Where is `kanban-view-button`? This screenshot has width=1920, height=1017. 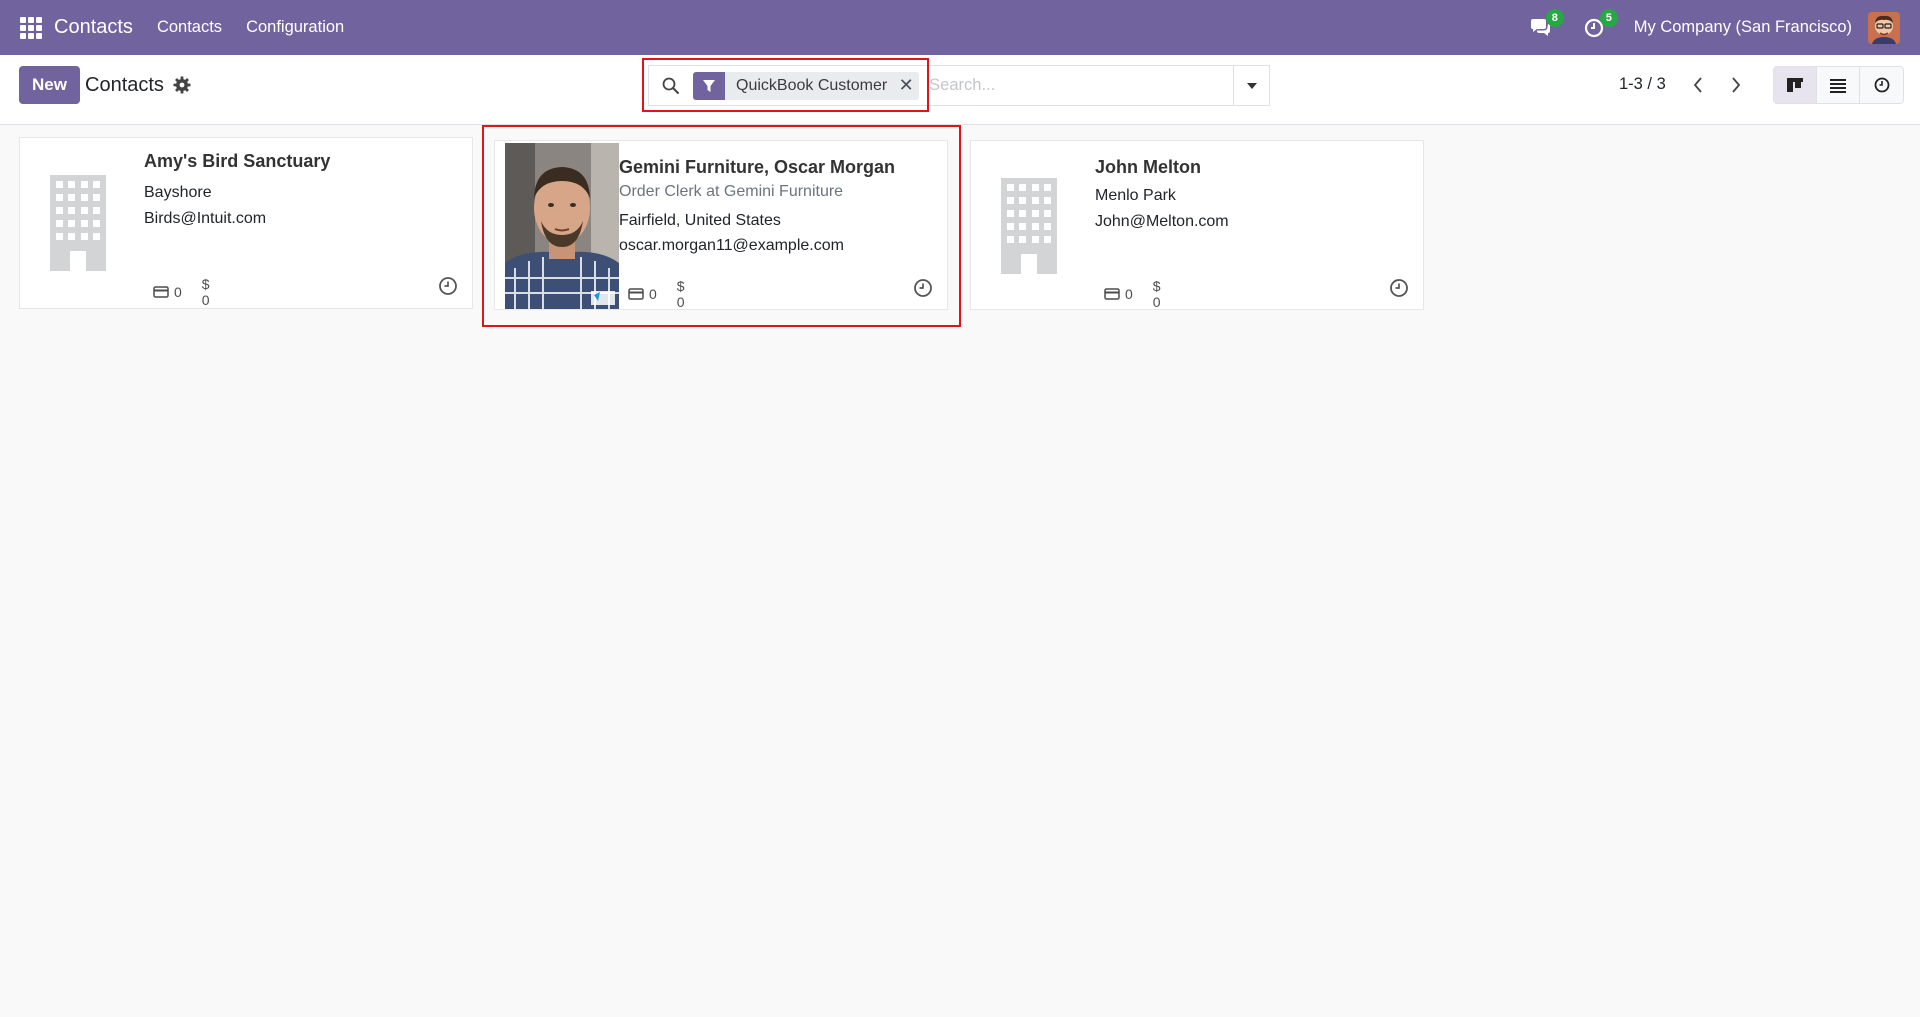 kanban-view-button is located at coordinates (1795, 85).